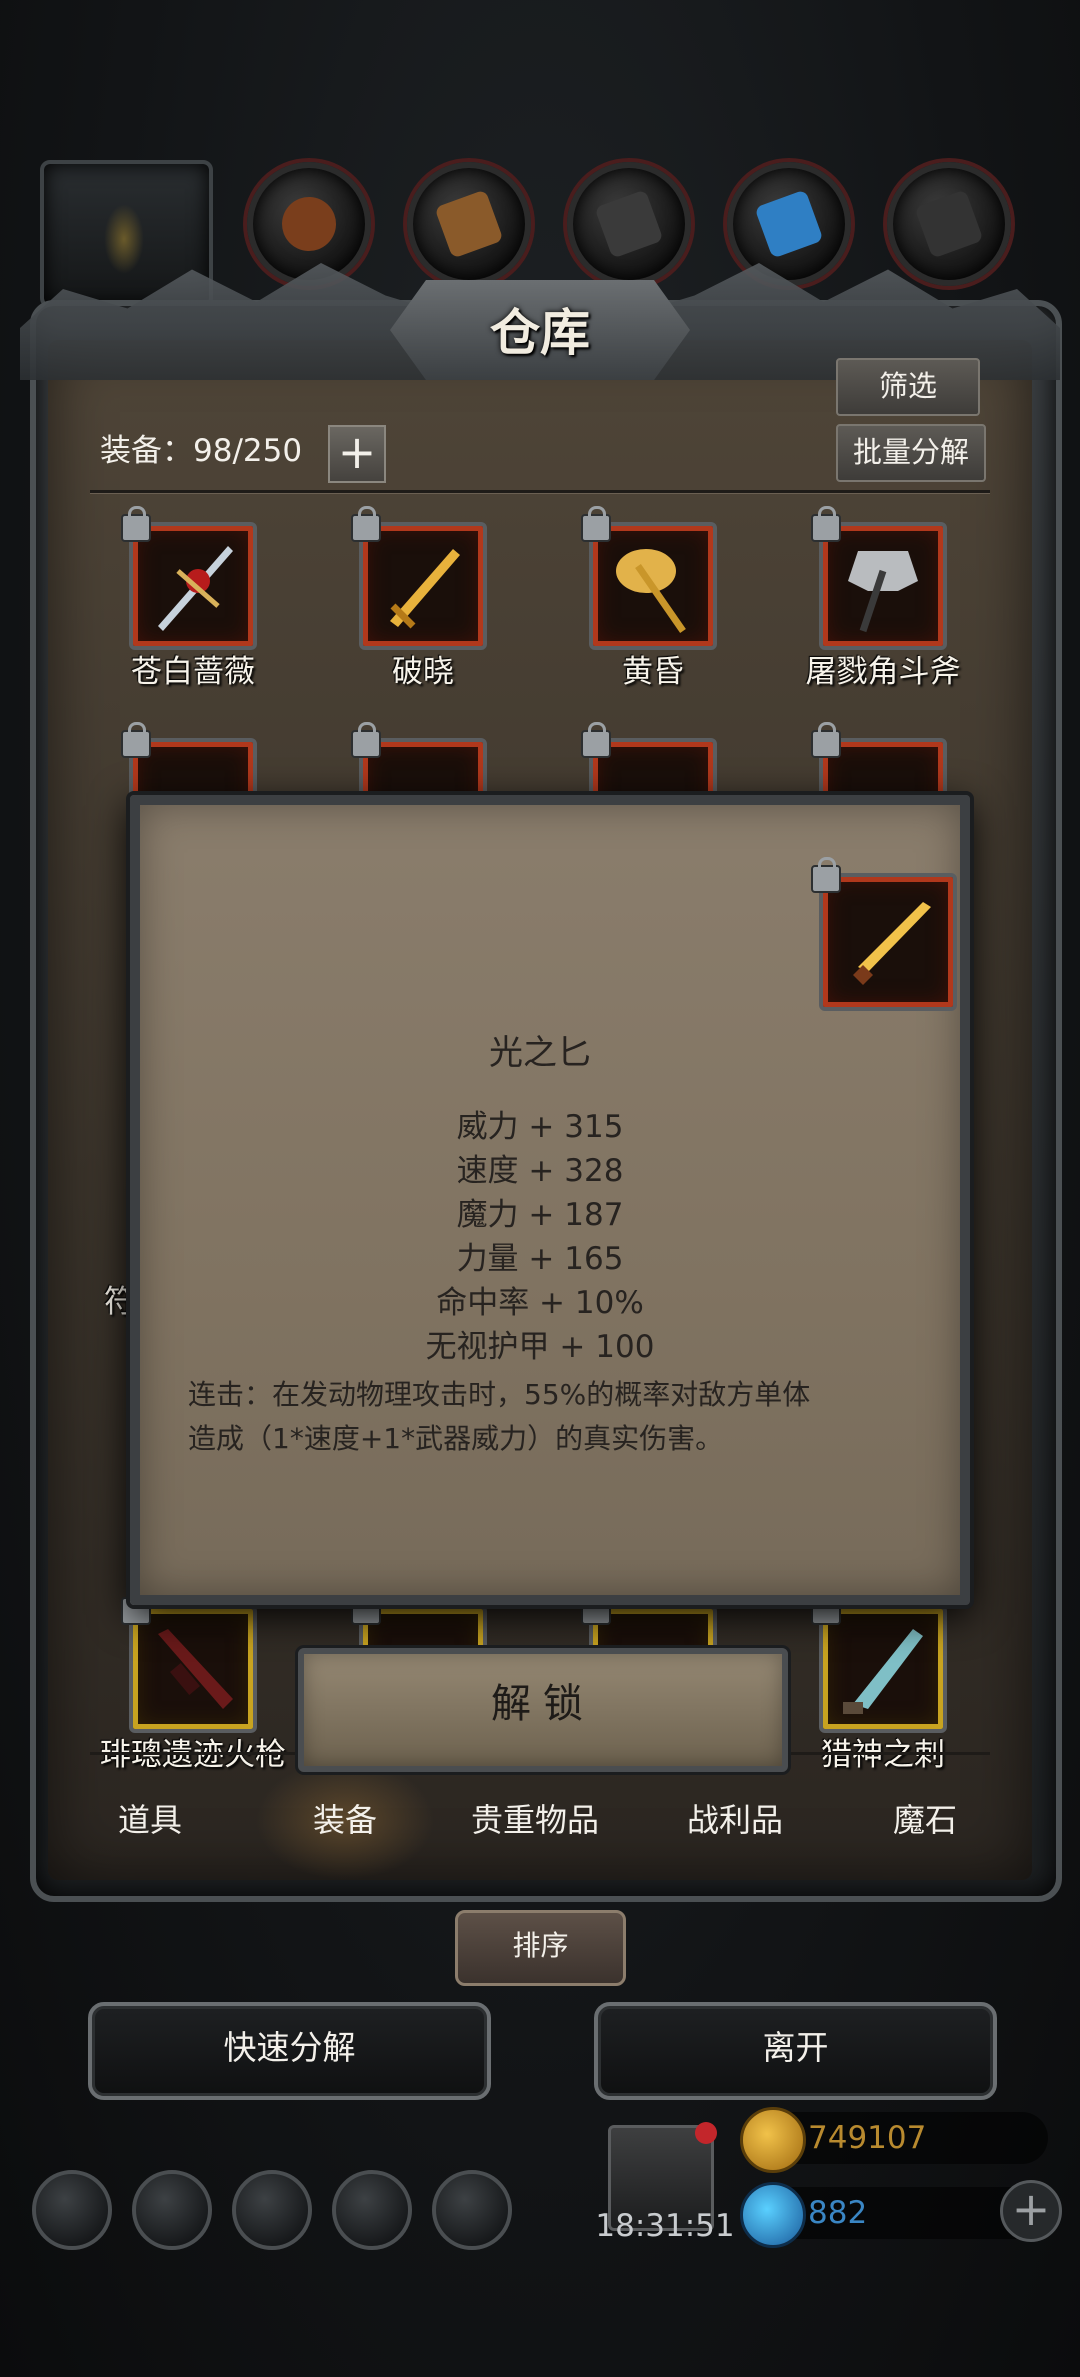 This screenshot has height=2377, width=1080. I want to click on gold-amount: 749107, so click(867, 2138).